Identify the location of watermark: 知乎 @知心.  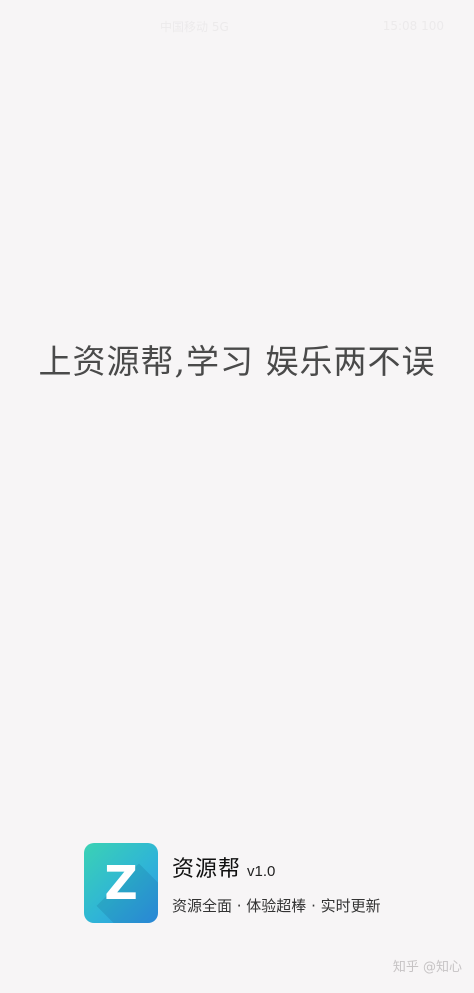
(427, 967).